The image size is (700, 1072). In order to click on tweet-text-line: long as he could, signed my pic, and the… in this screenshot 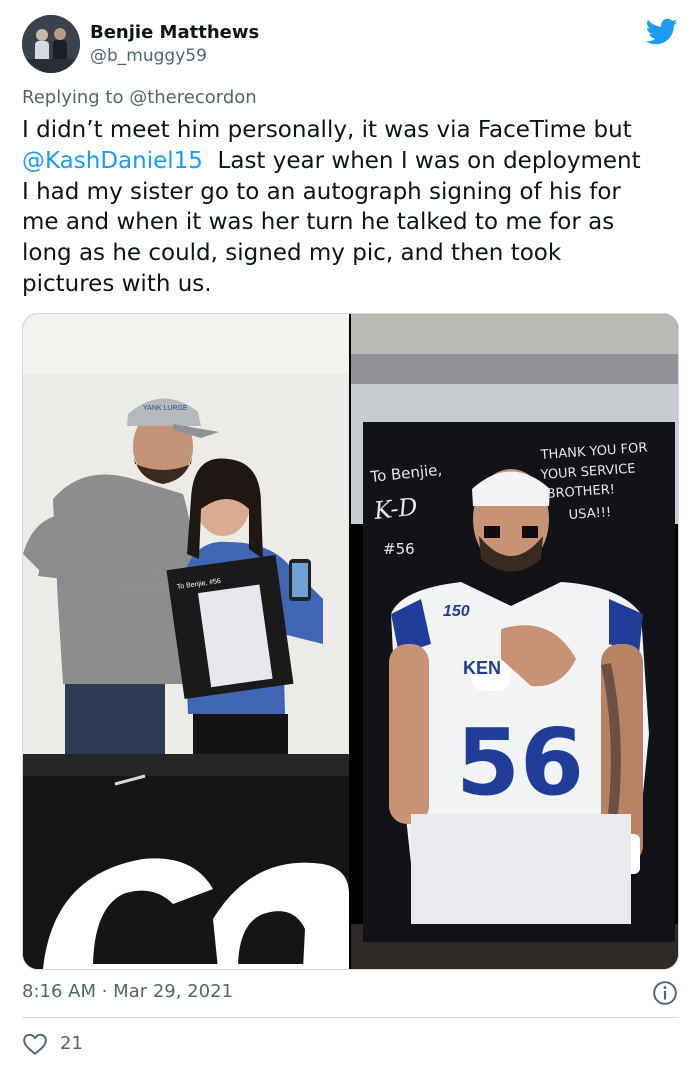, I will do `click(292, 253)`.